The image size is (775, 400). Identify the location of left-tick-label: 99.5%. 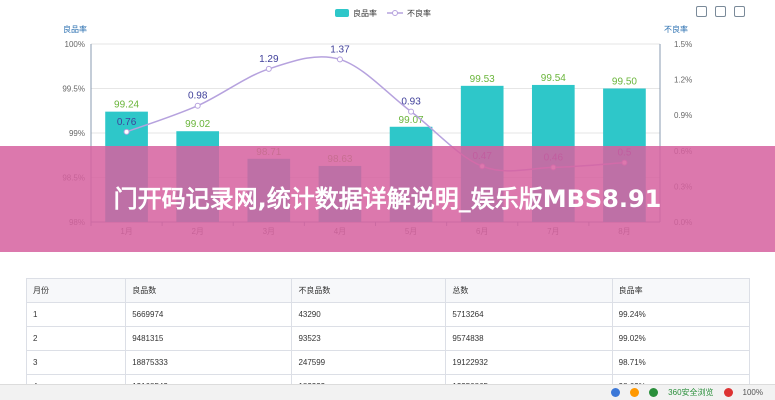
(73, 89).